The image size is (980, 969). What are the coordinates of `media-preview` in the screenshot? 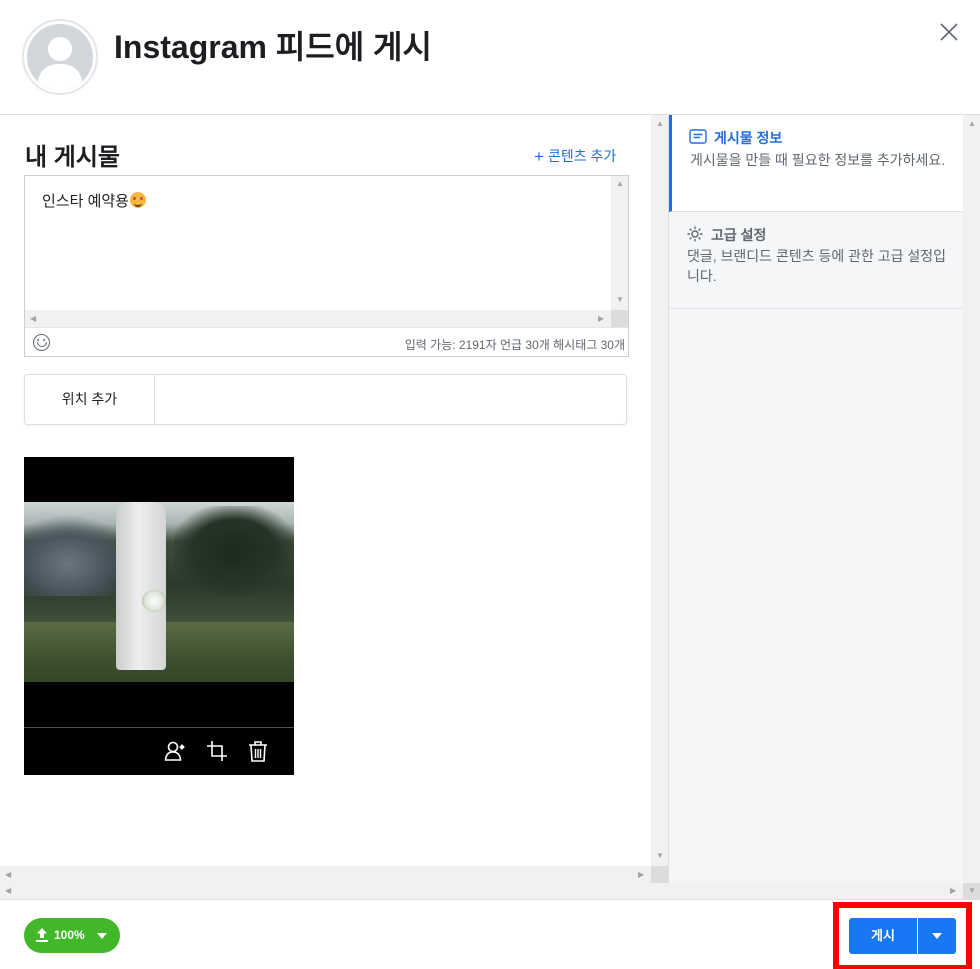 It's located at (159, 616).